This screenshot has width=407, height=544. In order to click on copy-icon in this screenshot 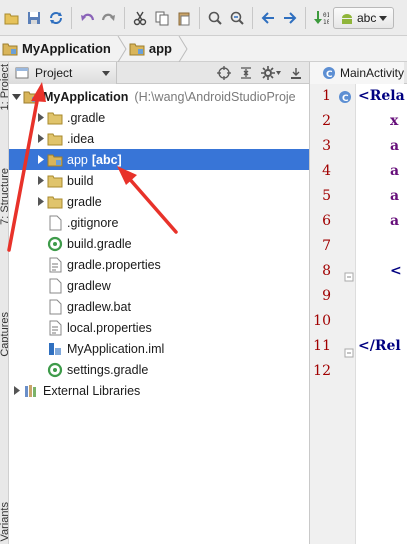, I will do `click(162, 18)`.